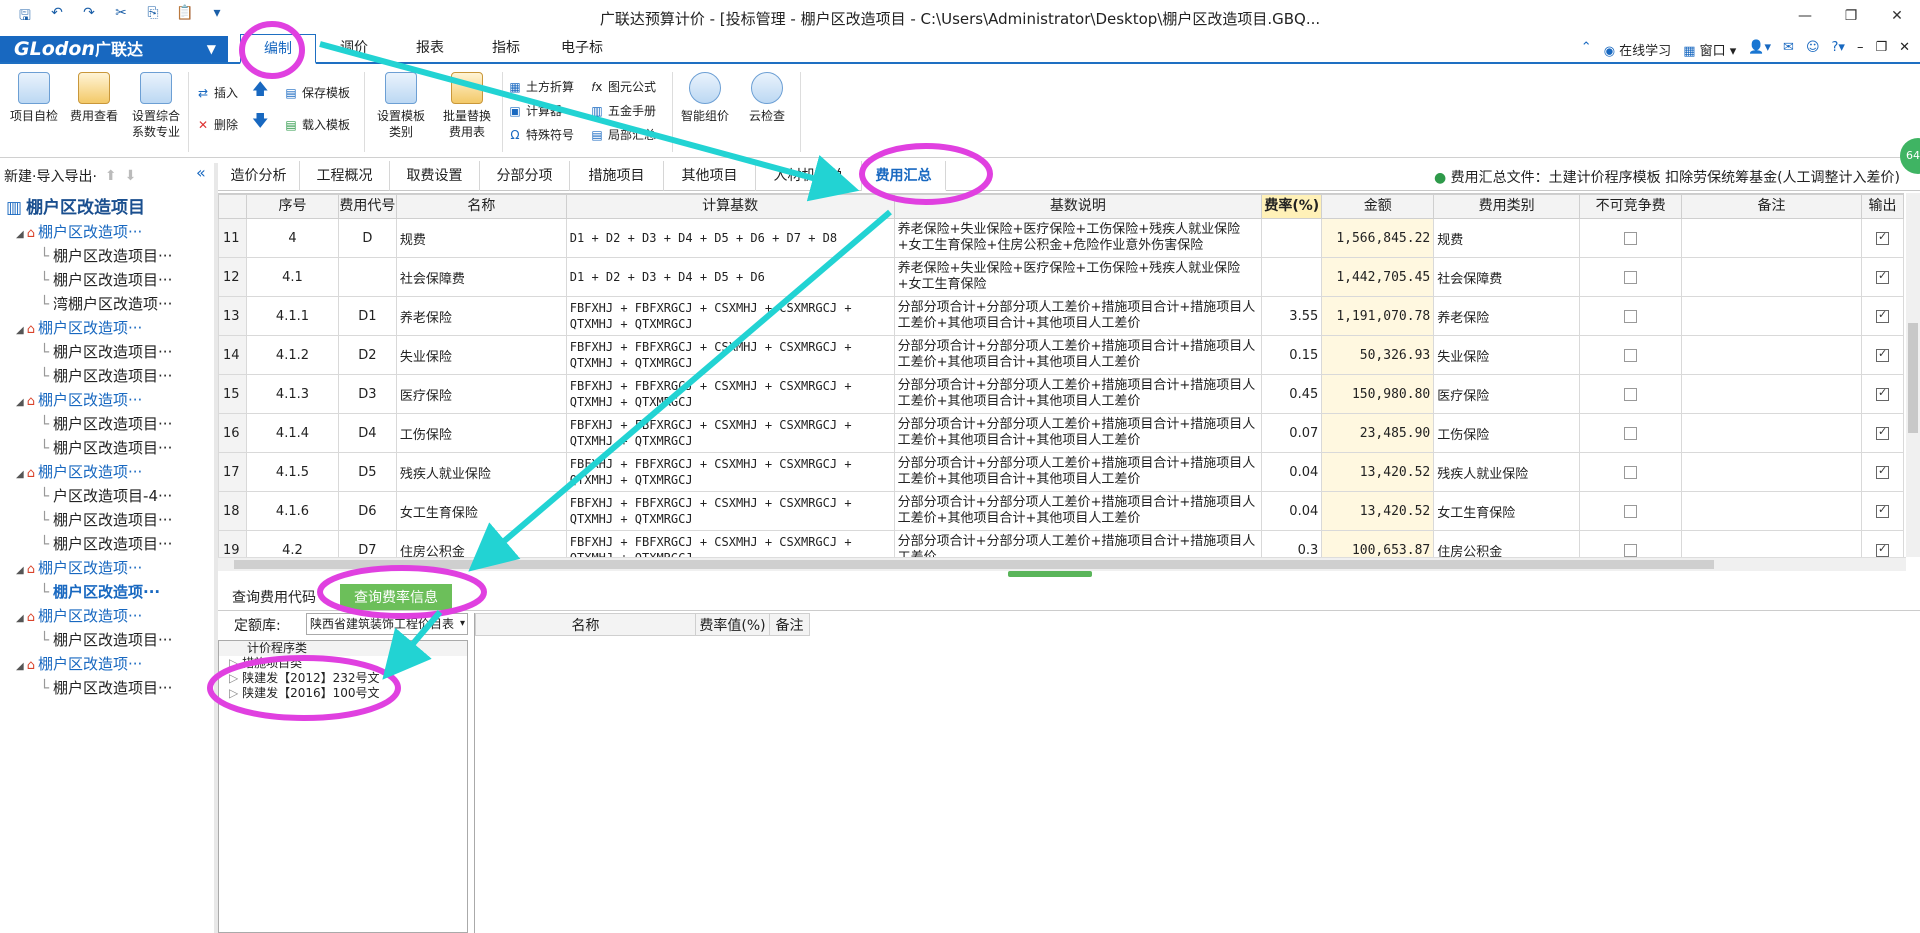 This screenshot has height=933, width=1920. I want to click on mdi-restore-icon: ❐, so click(1881, 49).